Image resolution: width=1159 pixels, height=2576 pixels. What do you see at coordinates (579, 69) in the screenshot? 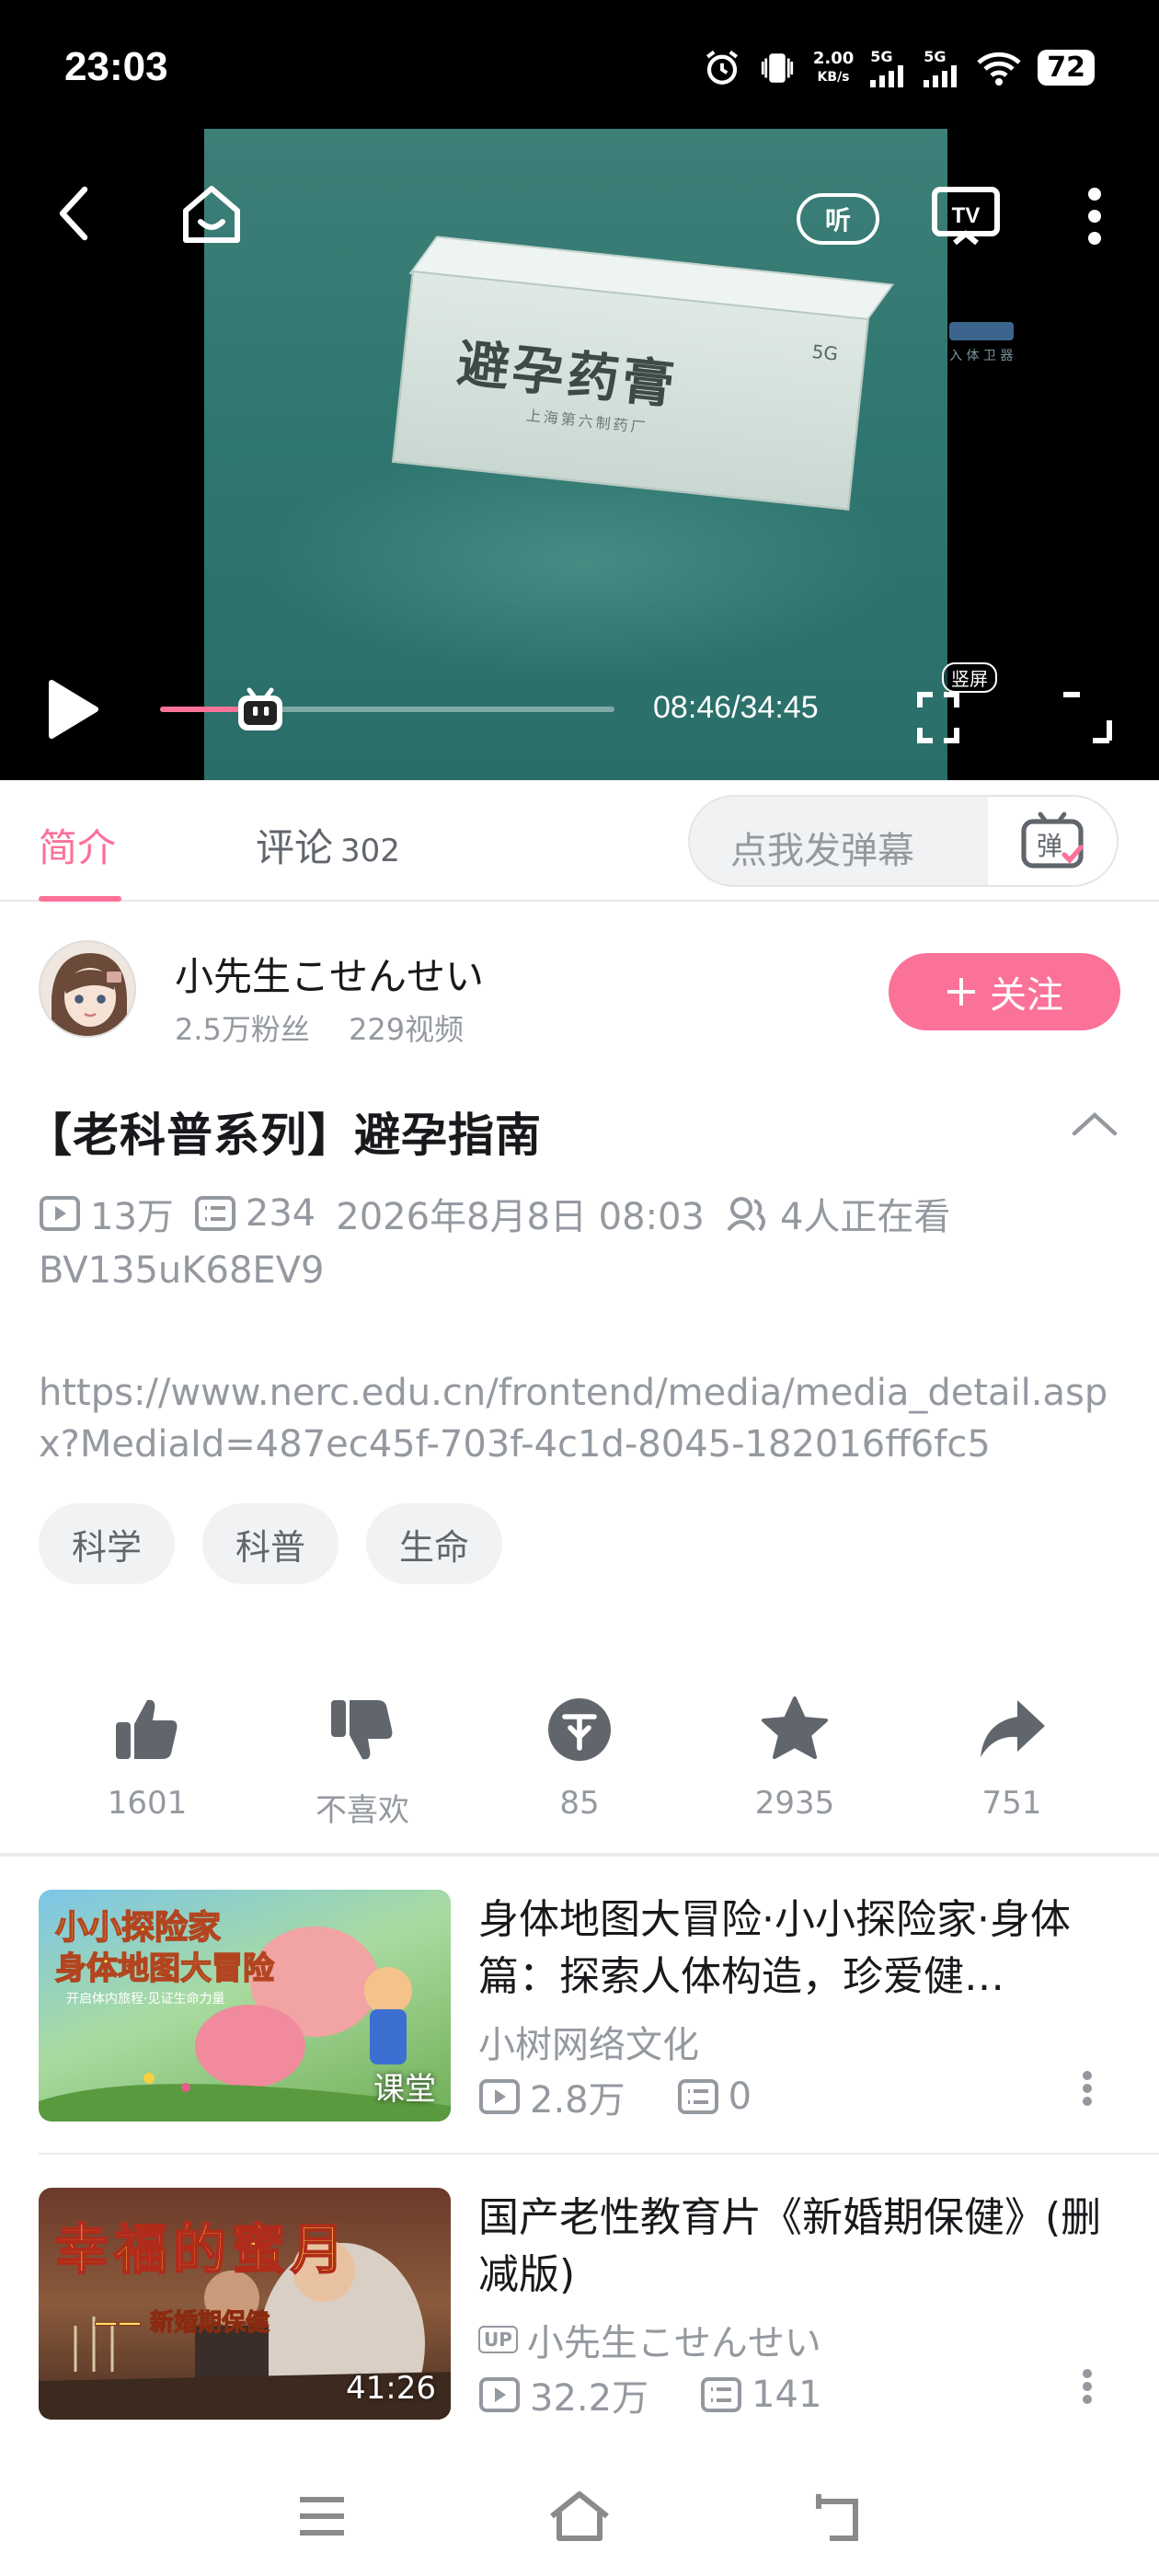
I see `status-bar: 23:03 2.00 KB/s 5G 5G 72` at bounding box center [579, 69].